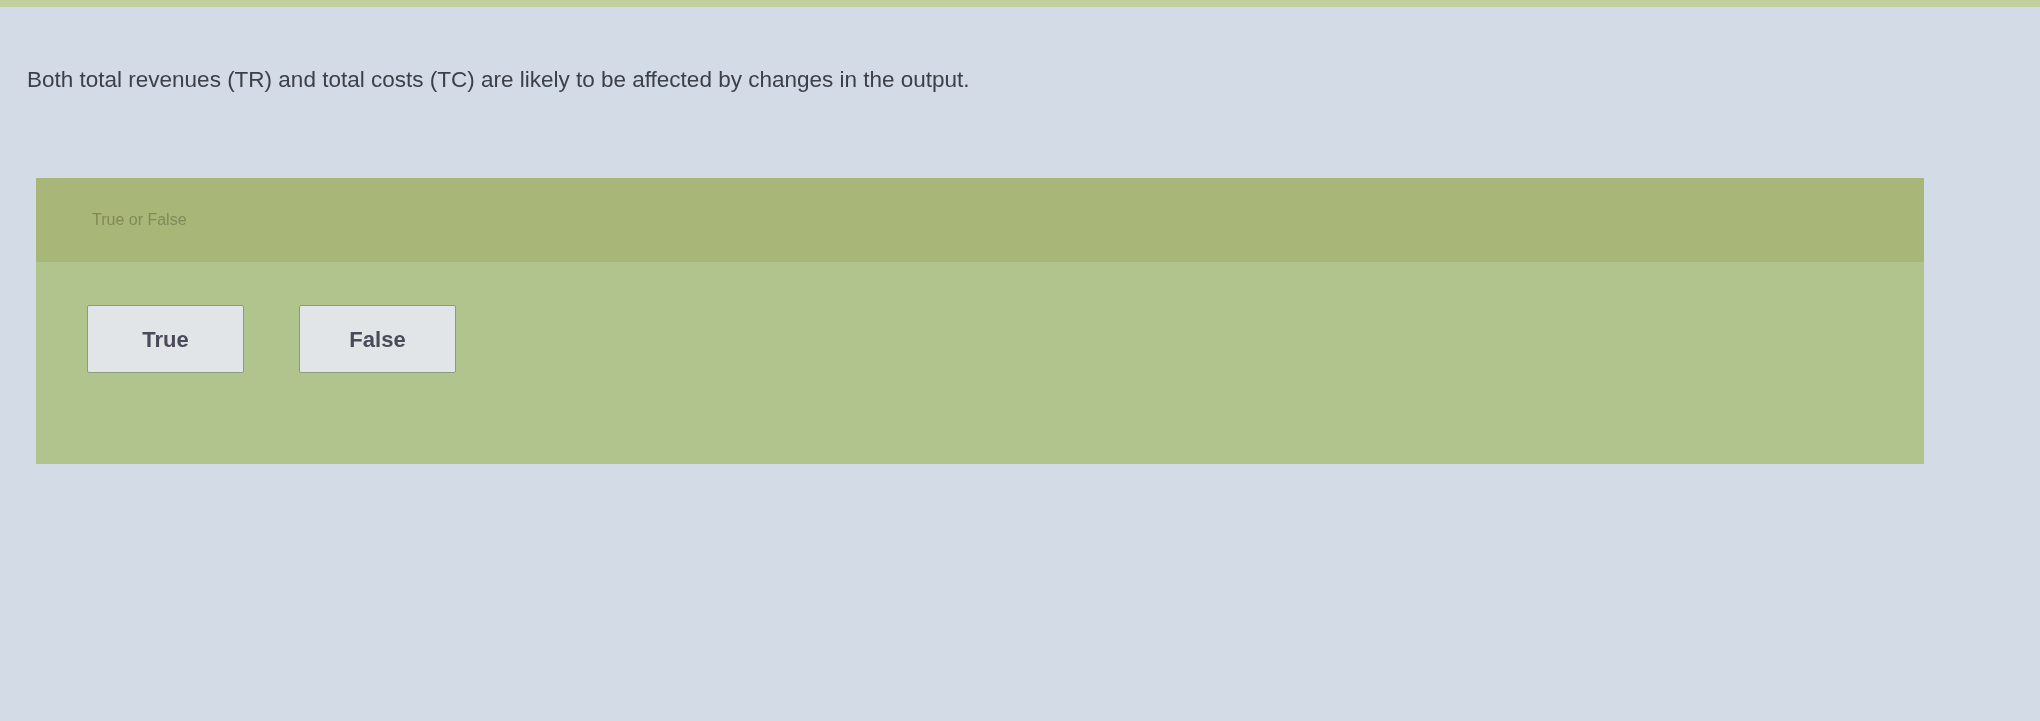 The height and width of the screenshot is (721, 2040). Describe the element at coordinates (377, 339) in the screenshot. I see `answer-option: False` at that location.